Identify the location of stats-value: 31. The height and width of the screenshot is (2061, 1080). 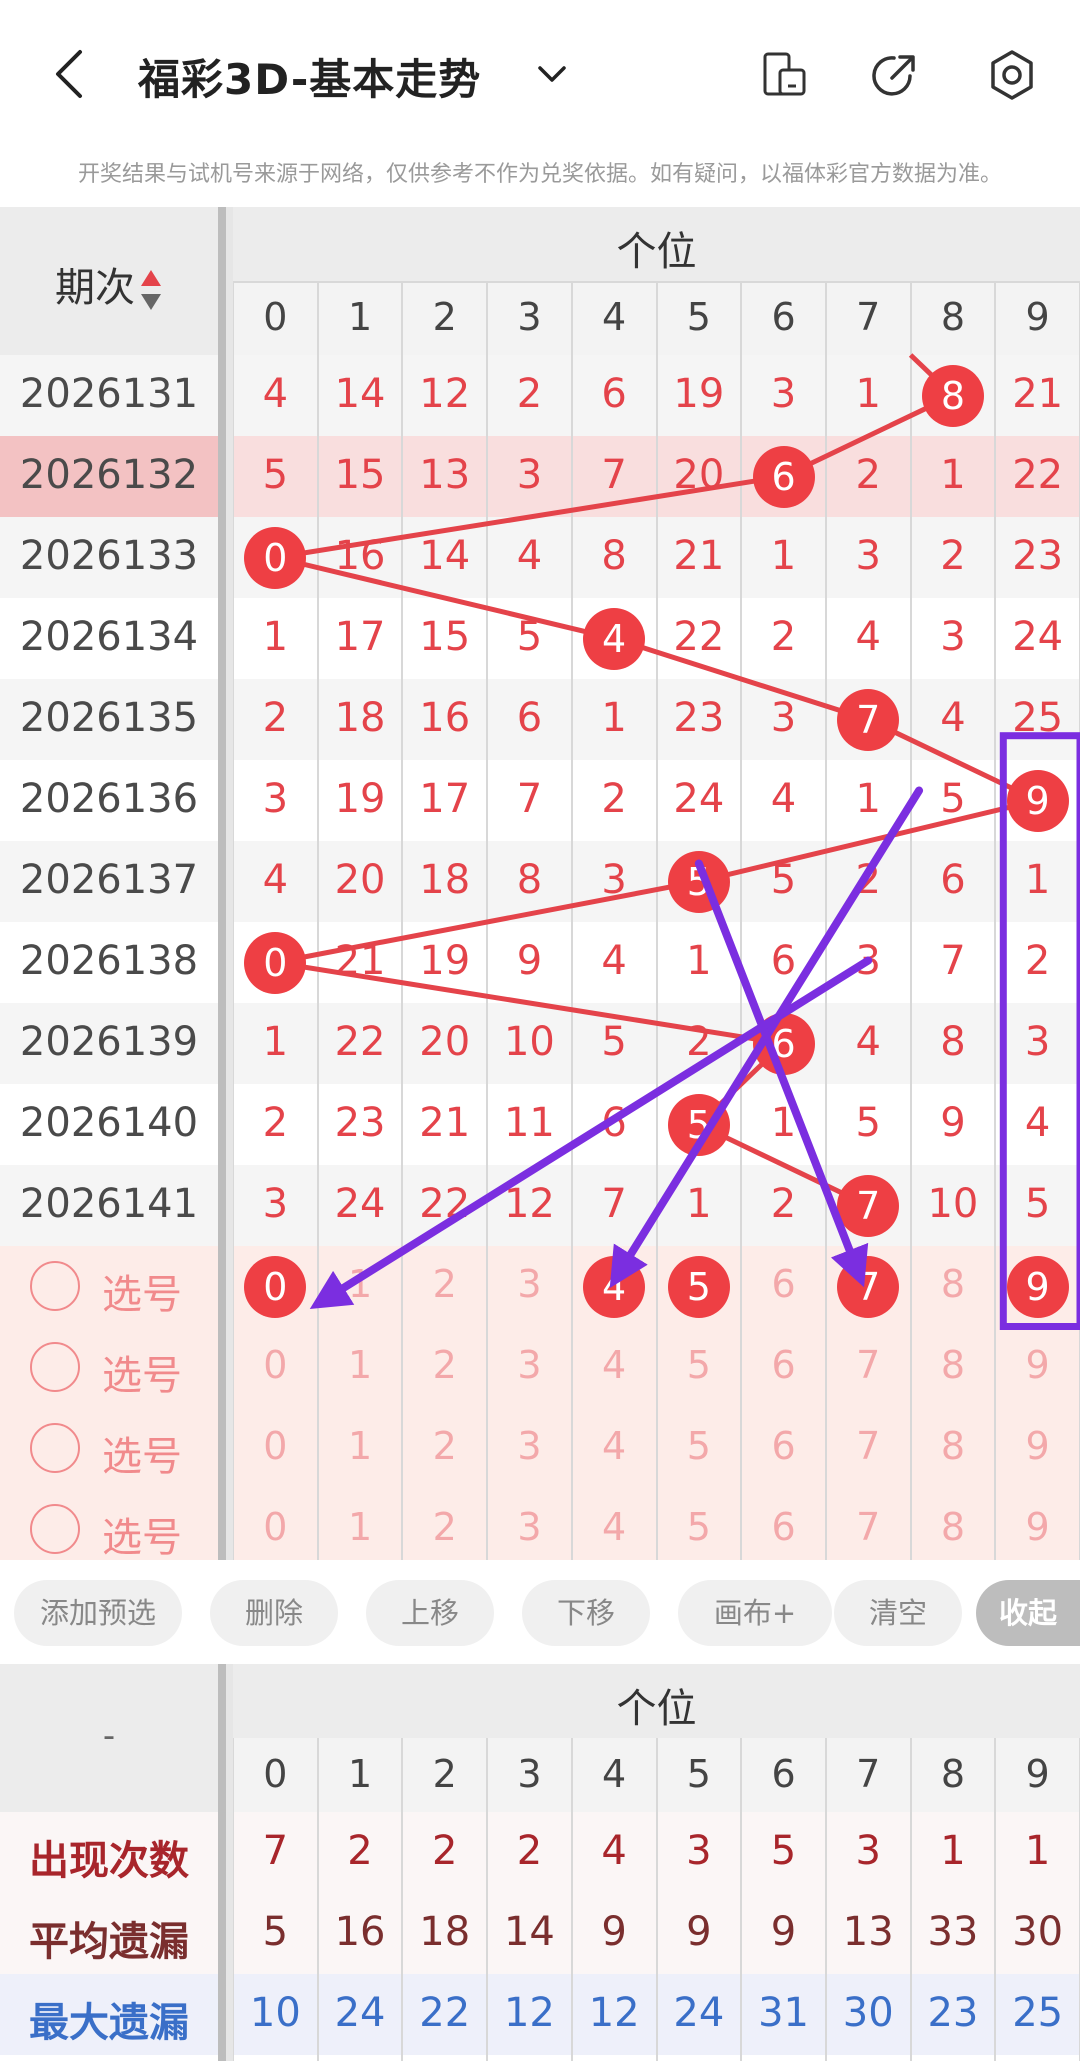
(783, 2013).